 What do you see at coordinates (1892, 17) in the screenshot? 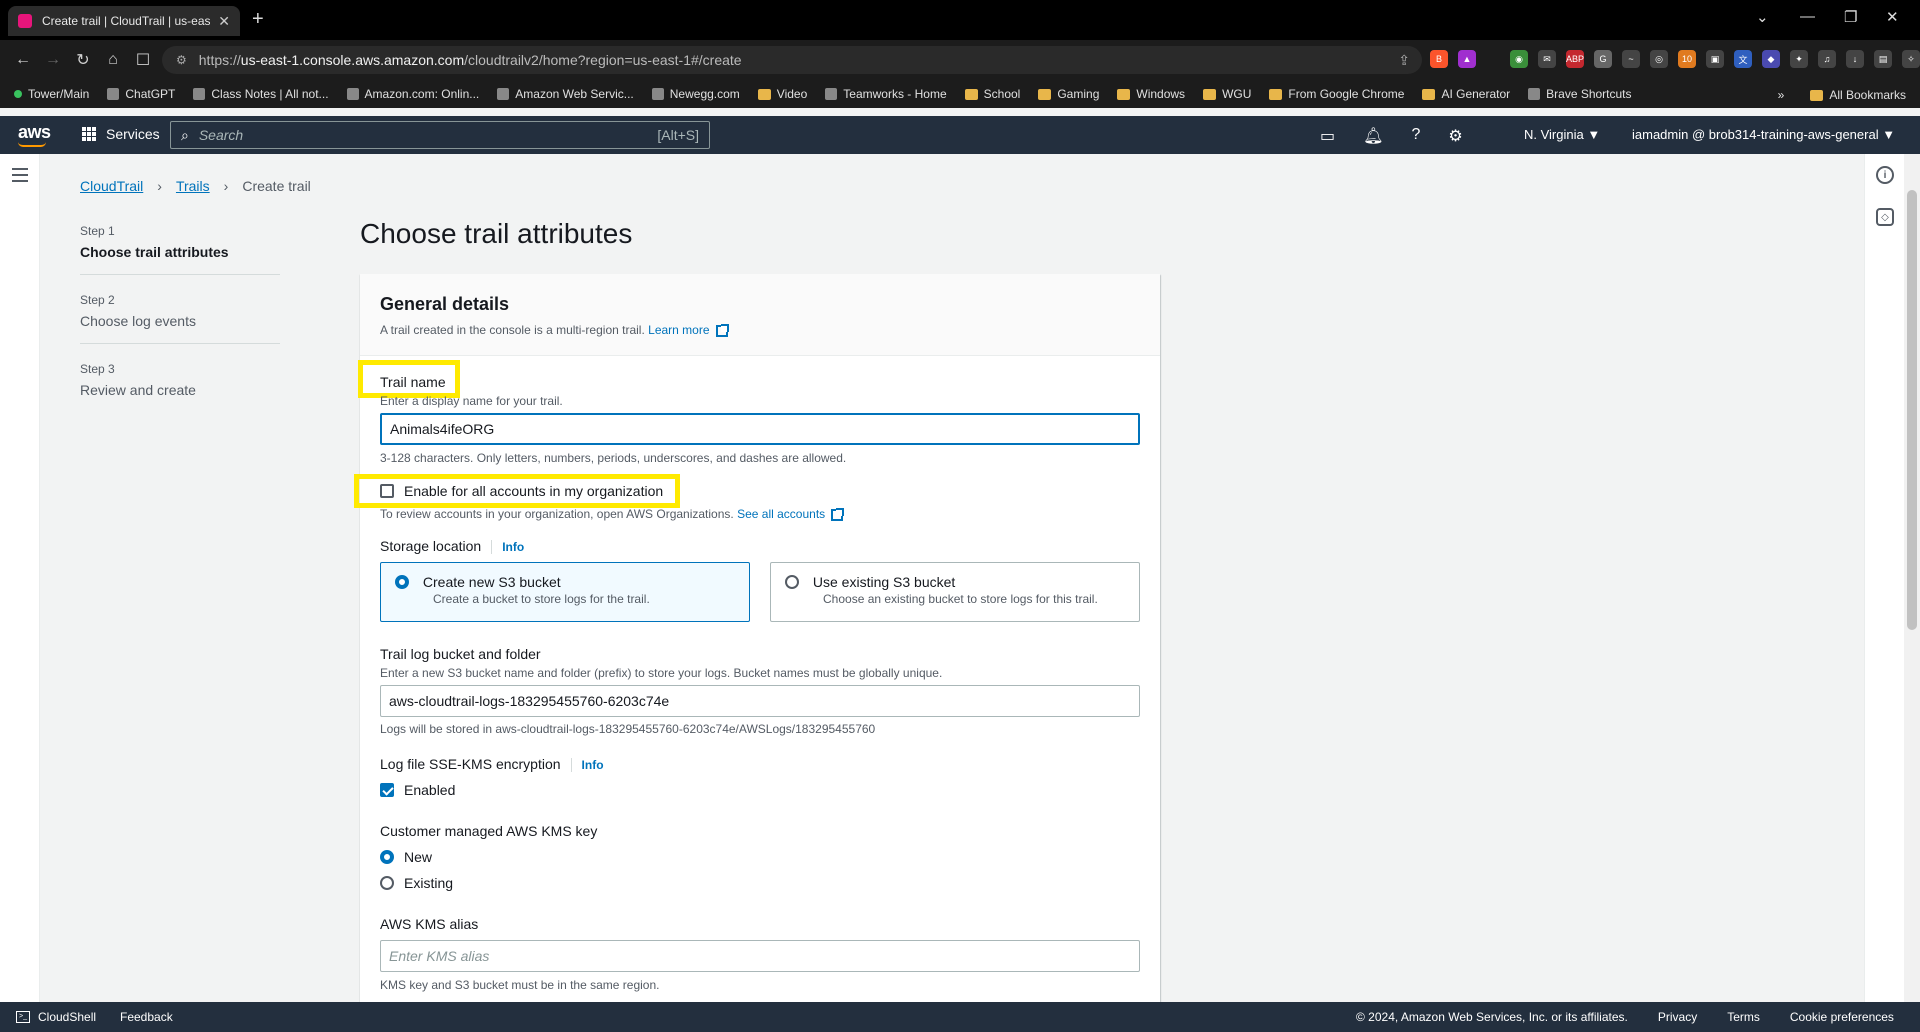
I see `close-window-button: ✕` at bounding box center [1892, 17].